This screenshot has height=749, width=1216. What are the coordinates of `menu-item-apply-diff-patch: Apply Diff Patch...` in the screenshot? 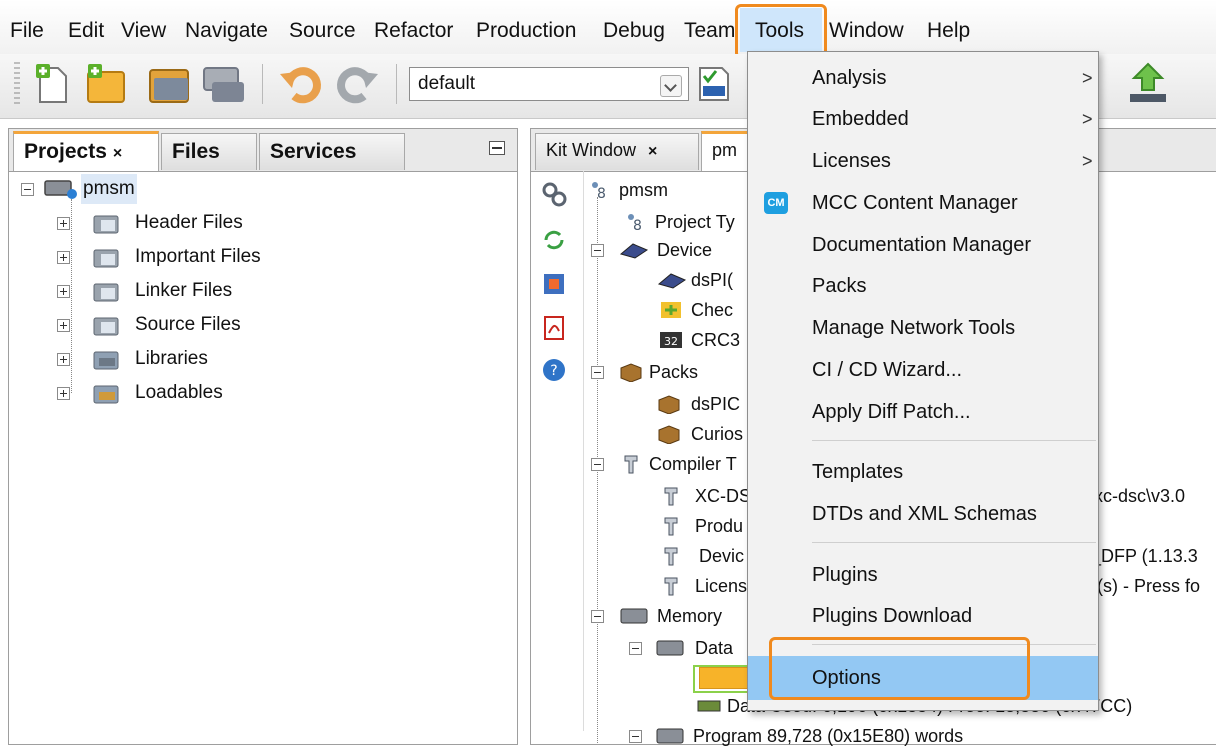 It's located at (923, 412).